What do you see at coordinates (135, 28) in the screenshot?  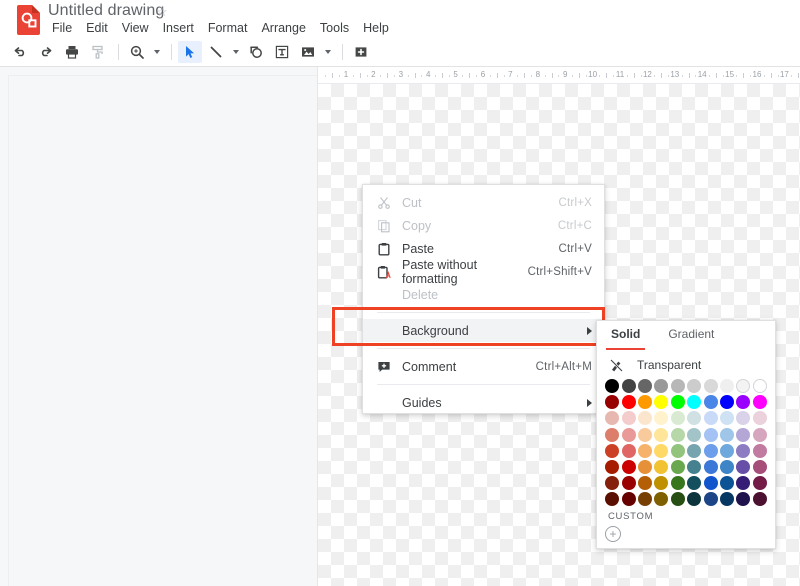 I see `menu-view: View` at bounding box center [135, 28].